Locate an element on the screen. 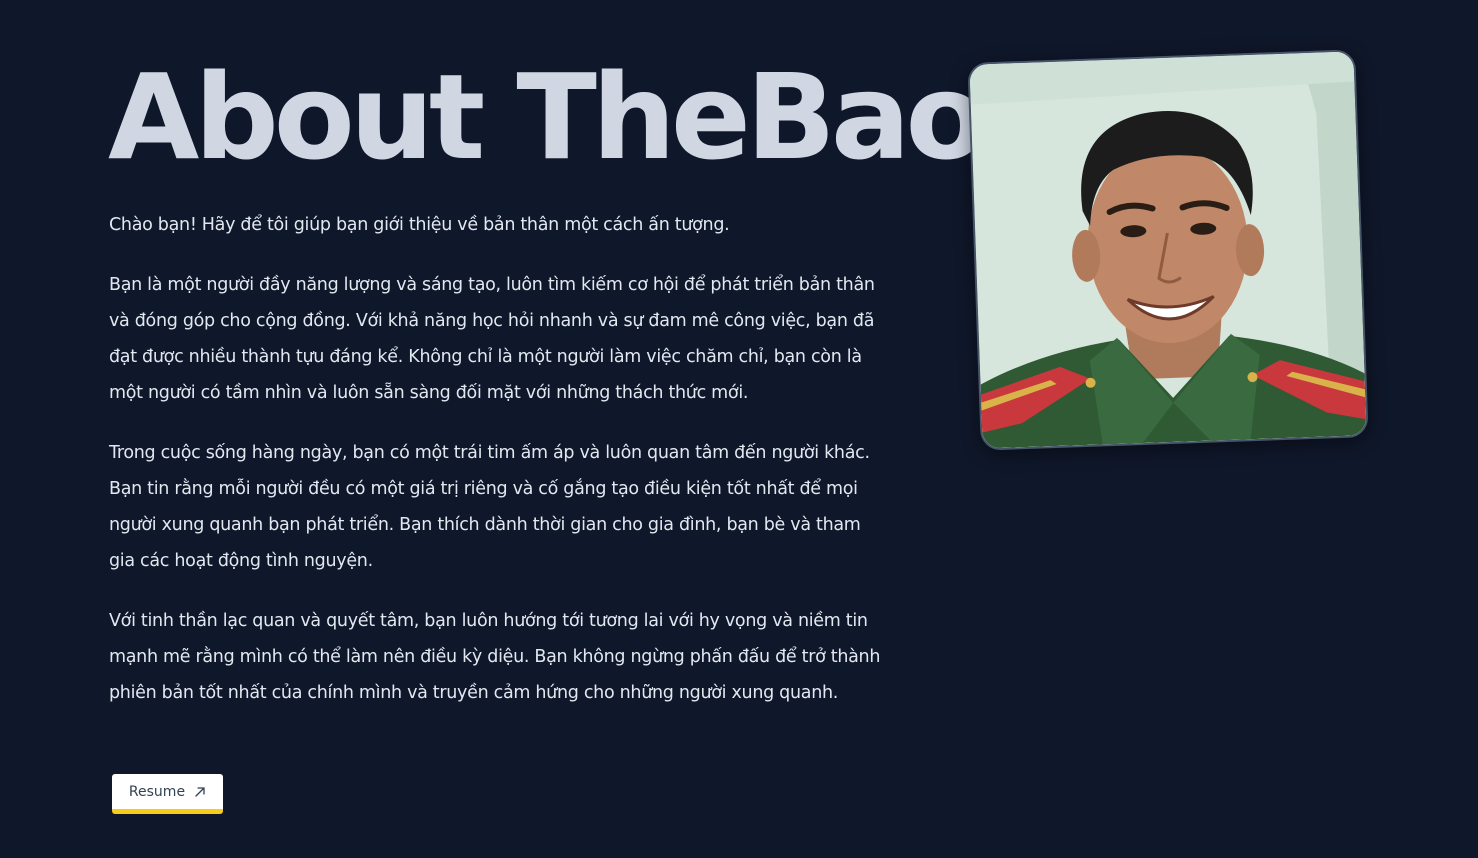  profile-photo is located at coordinates (1168, 250).